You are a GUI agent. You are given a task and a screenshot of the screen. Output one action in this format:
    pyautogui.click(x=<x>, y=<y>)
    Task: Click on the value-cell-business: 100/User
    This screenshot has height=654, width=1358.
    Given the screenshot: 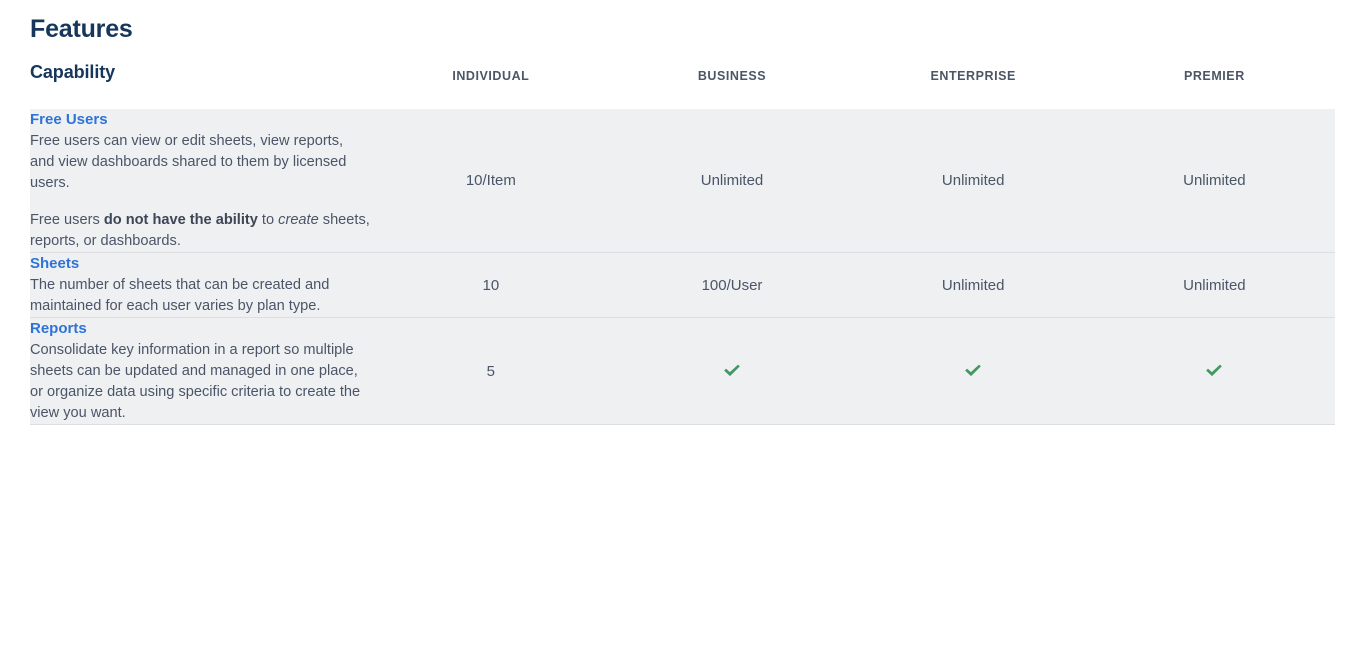 What is the action you would take?
    pyautogui.click(x=732, y=285)
    